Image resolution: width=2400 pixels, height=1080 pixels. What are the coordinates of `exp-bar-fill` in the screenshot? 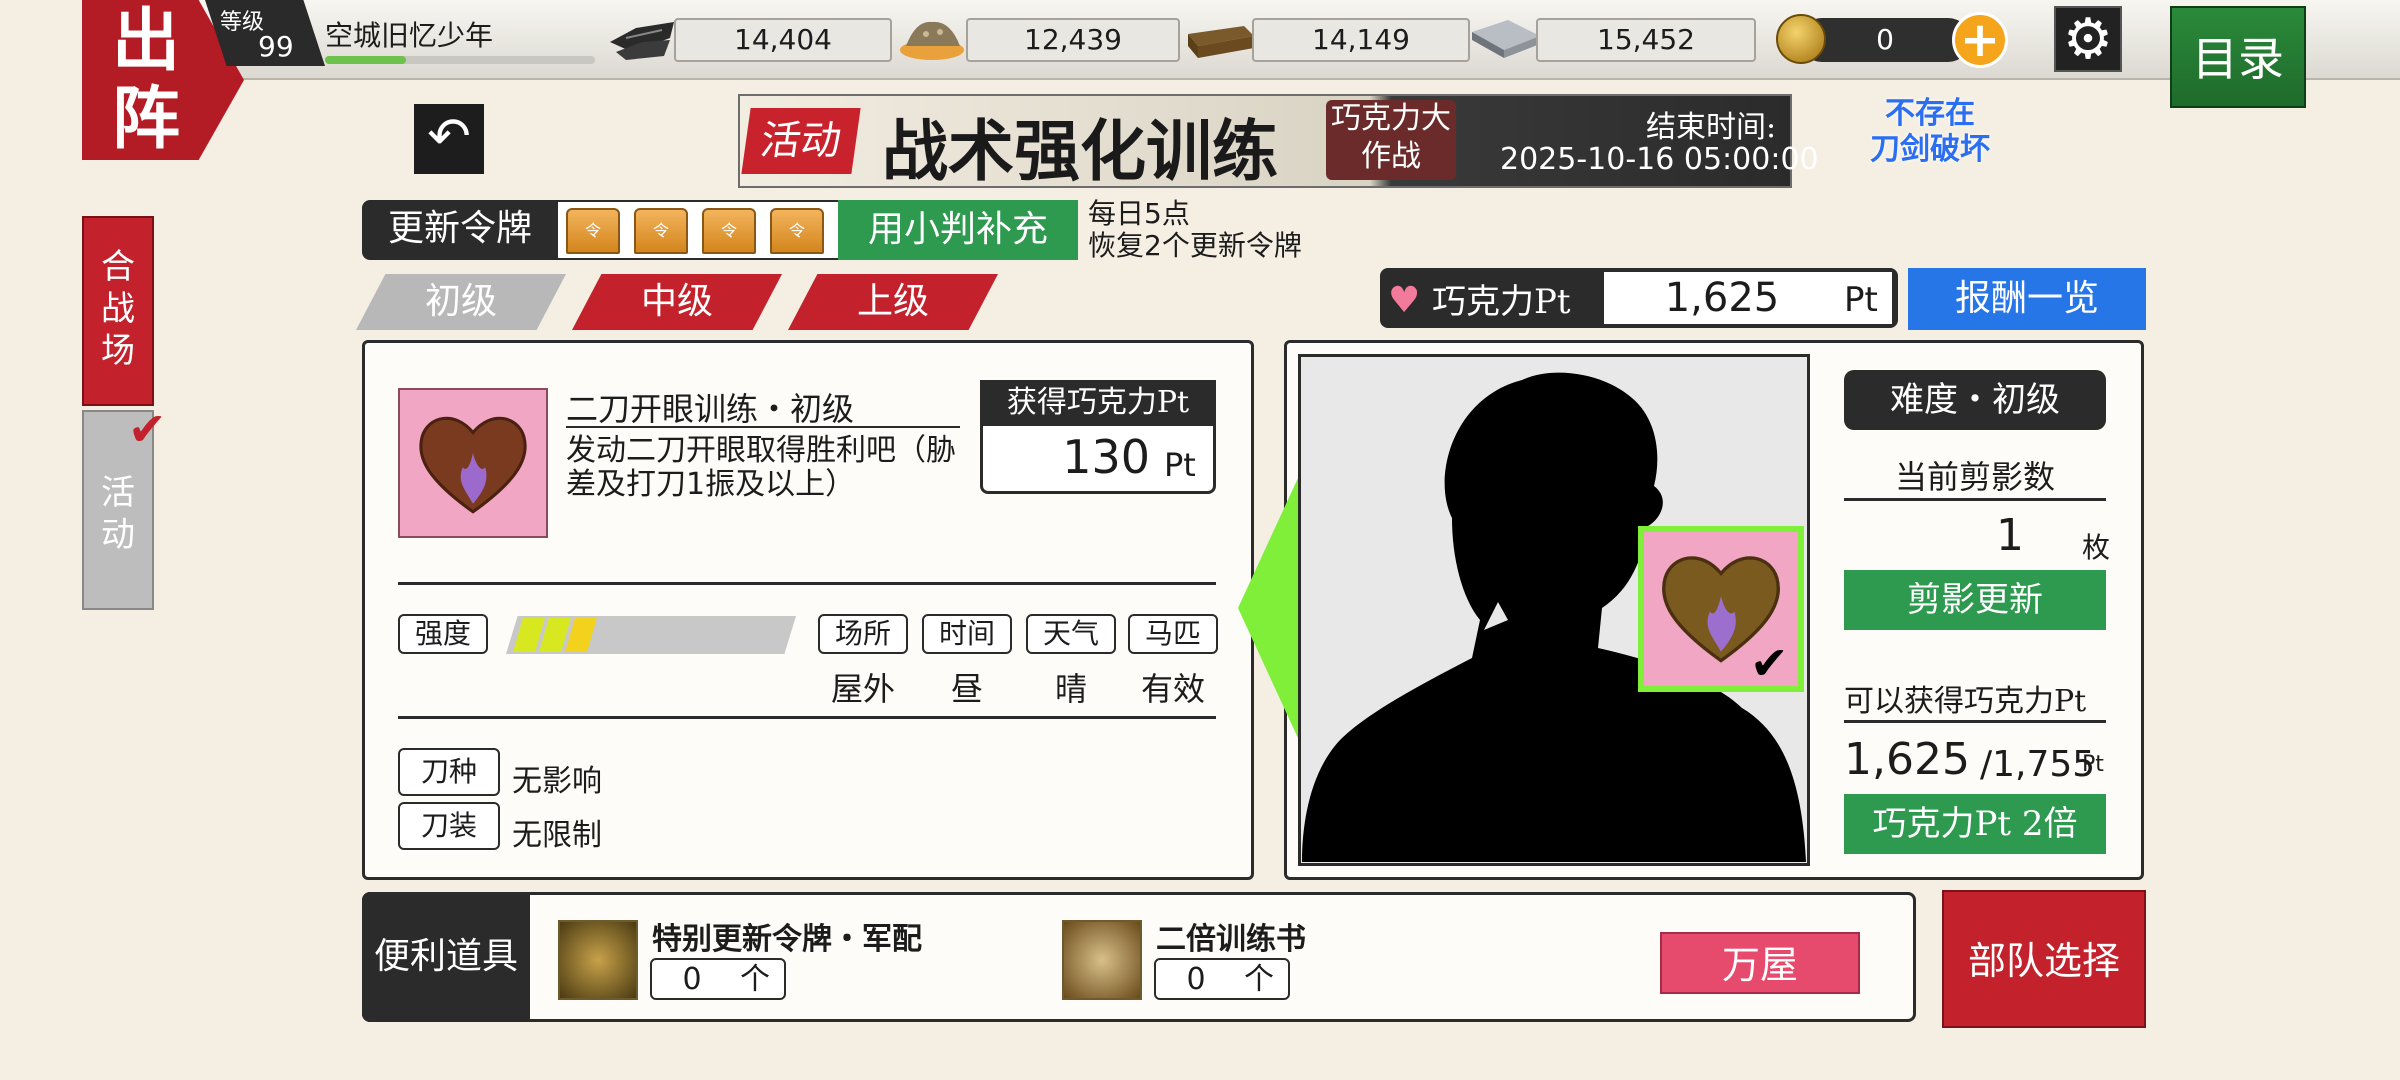 It's located at (365, 60).